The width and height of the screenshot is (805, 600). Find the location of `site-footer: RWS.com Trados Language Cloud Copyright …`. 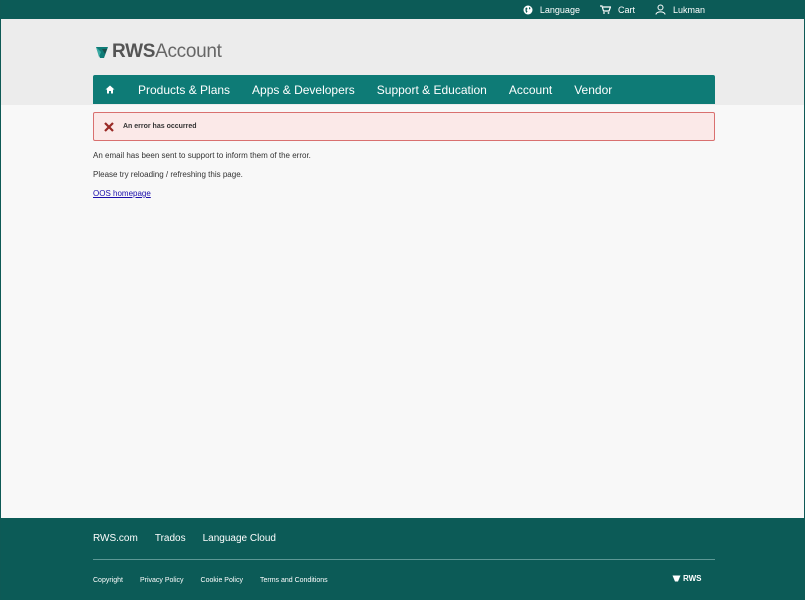

site-footer: RWS.com Trados Language Cloud Copyright … is located at coordinates (402, 559).